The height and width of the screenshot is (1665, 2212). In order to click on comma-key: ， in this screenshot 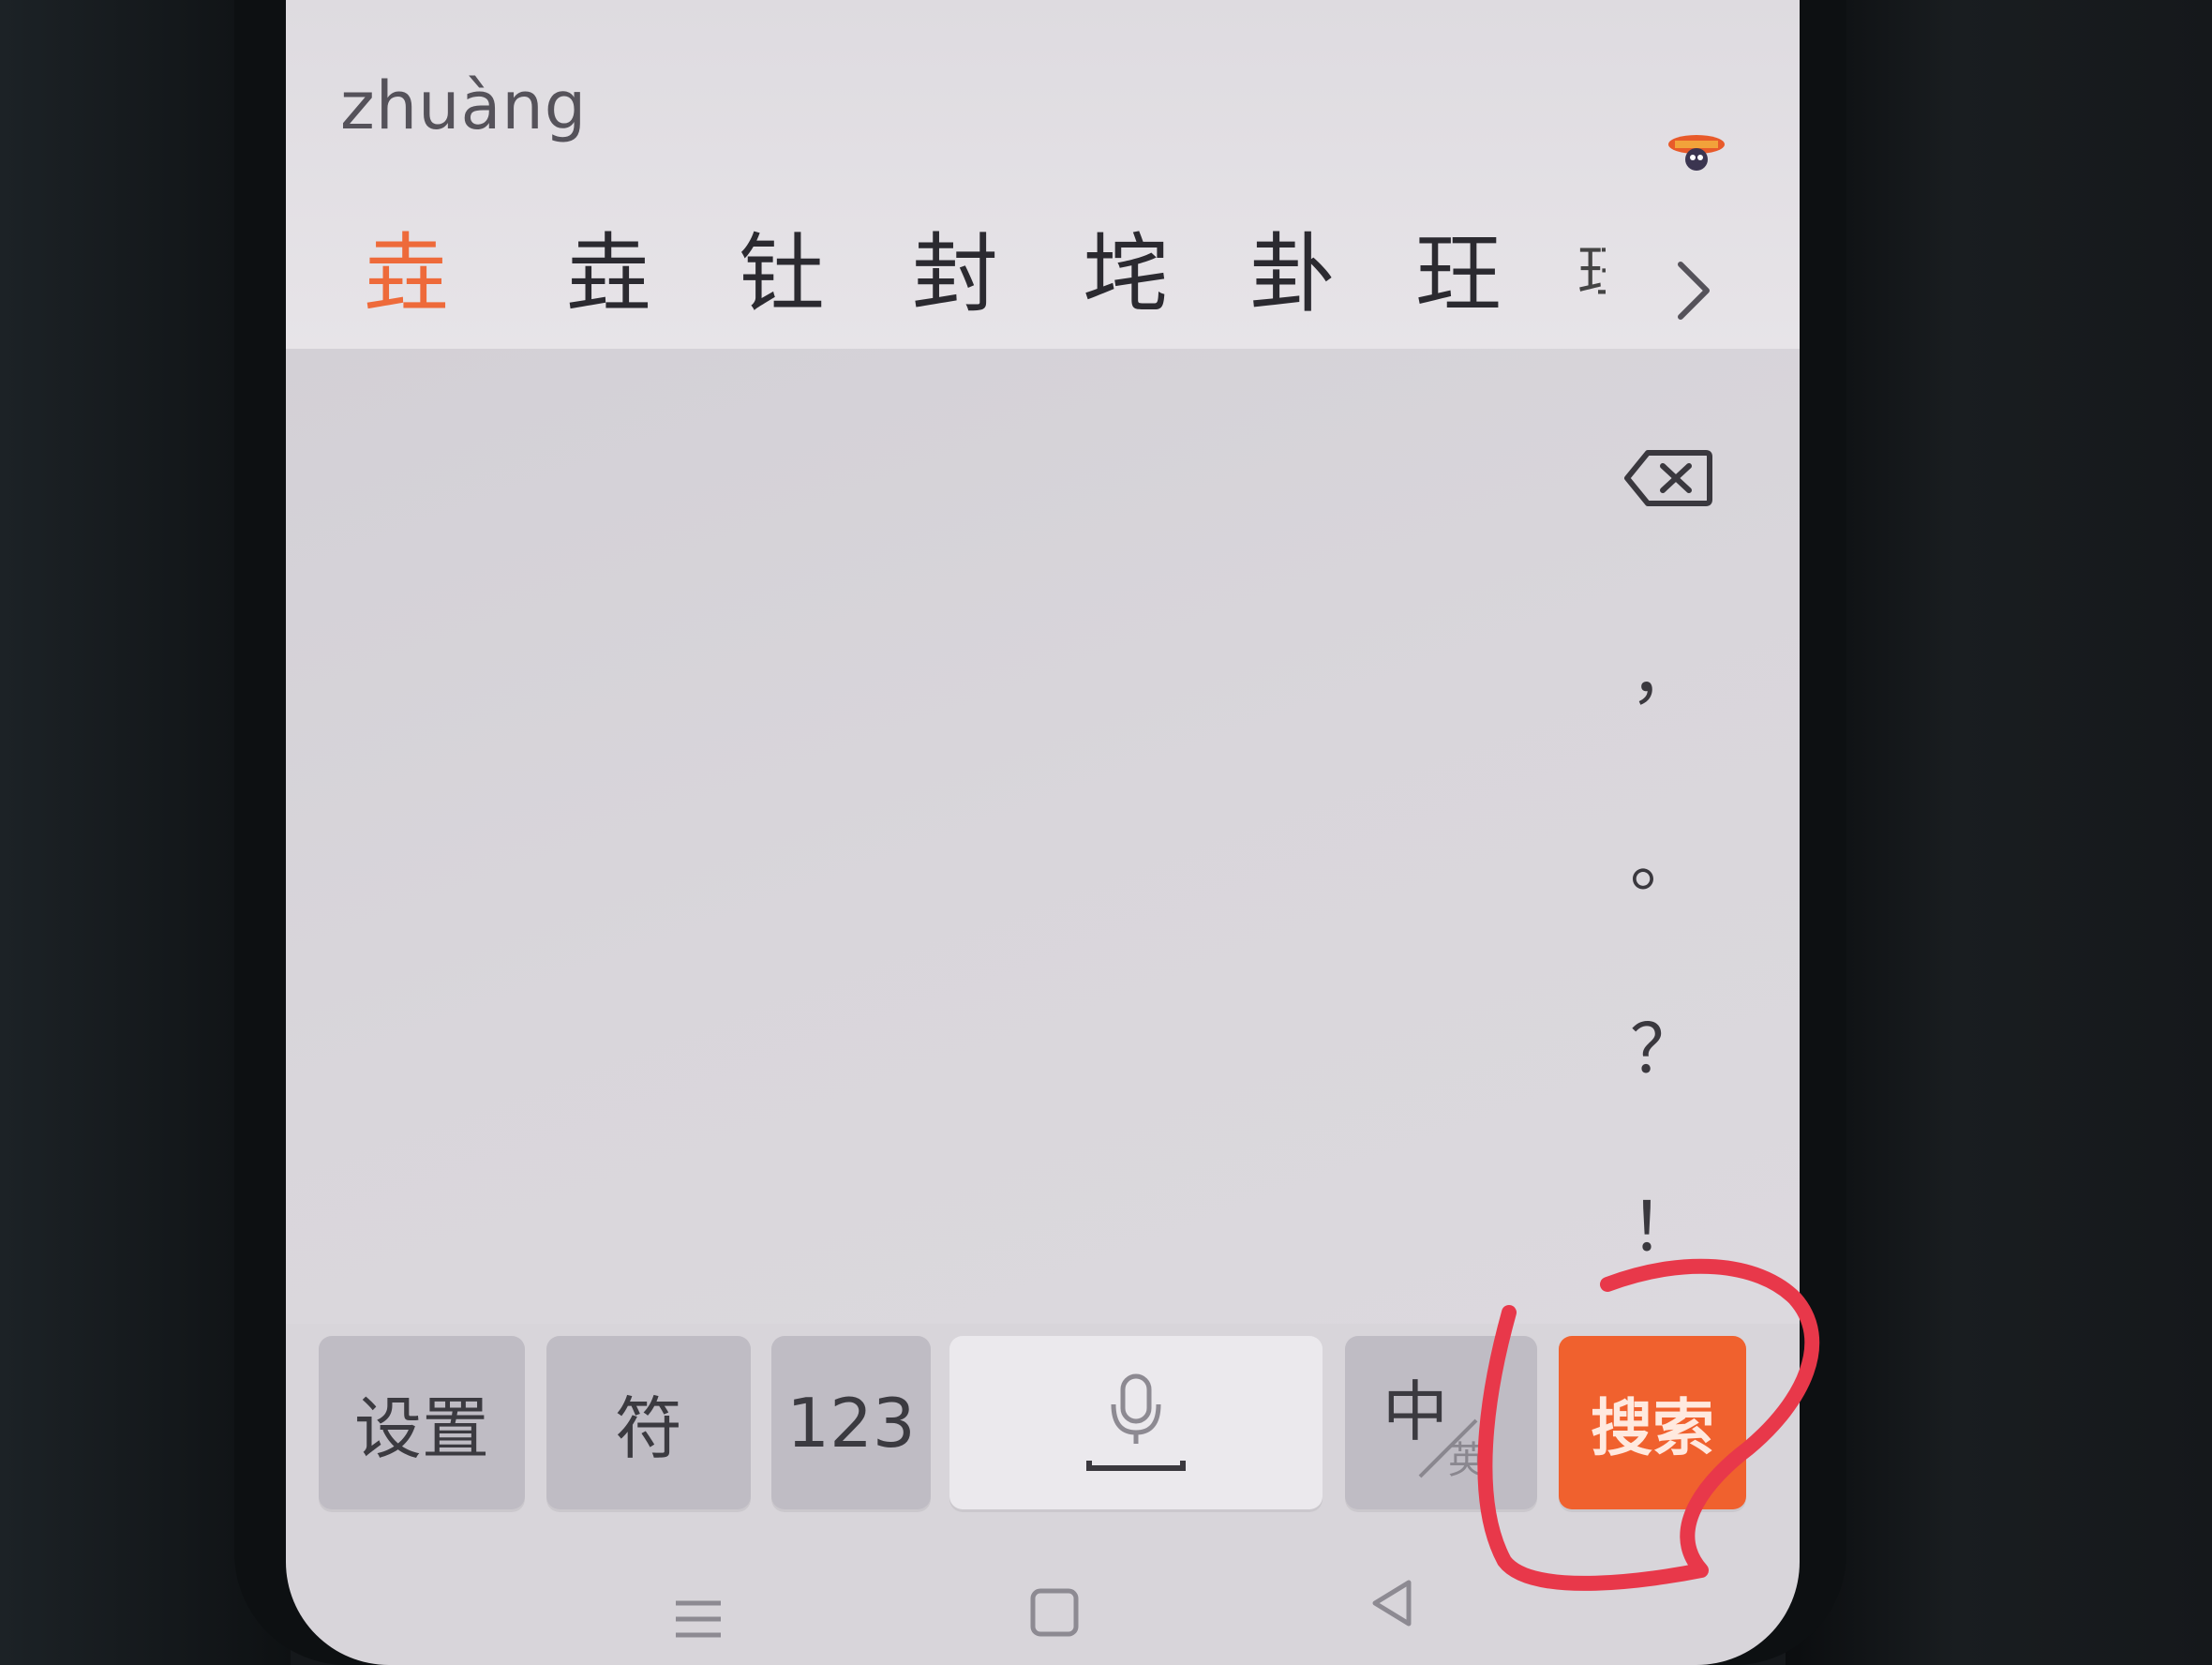, I will do `click(1663, 668)`.